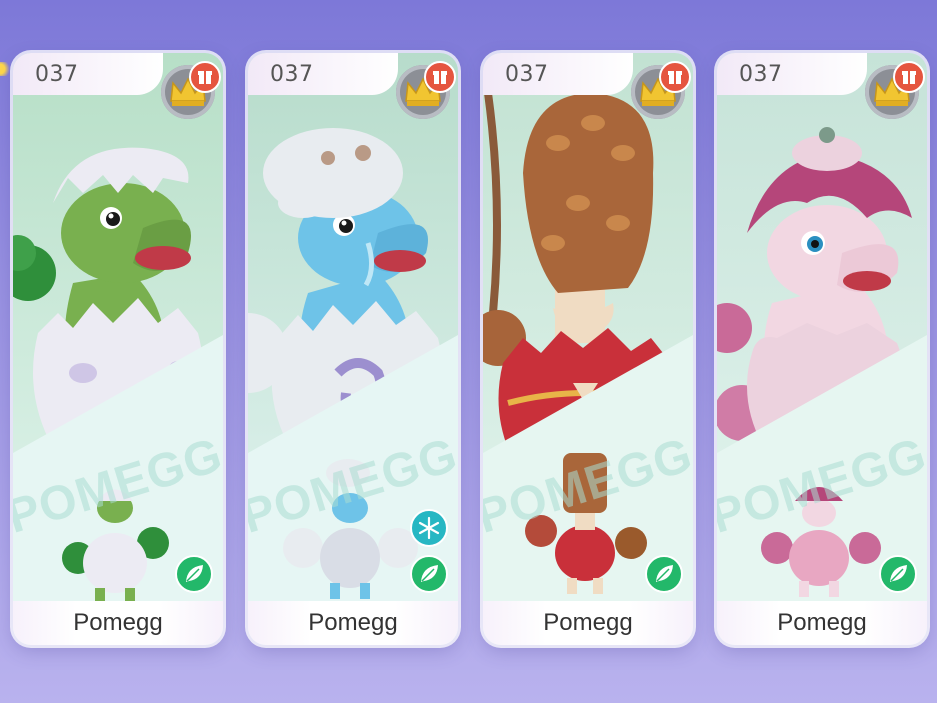 The image size is (937, 703). Describe the element at coordinates (429, 528) in the screenshot. I see `ice-type-icon` at that location.